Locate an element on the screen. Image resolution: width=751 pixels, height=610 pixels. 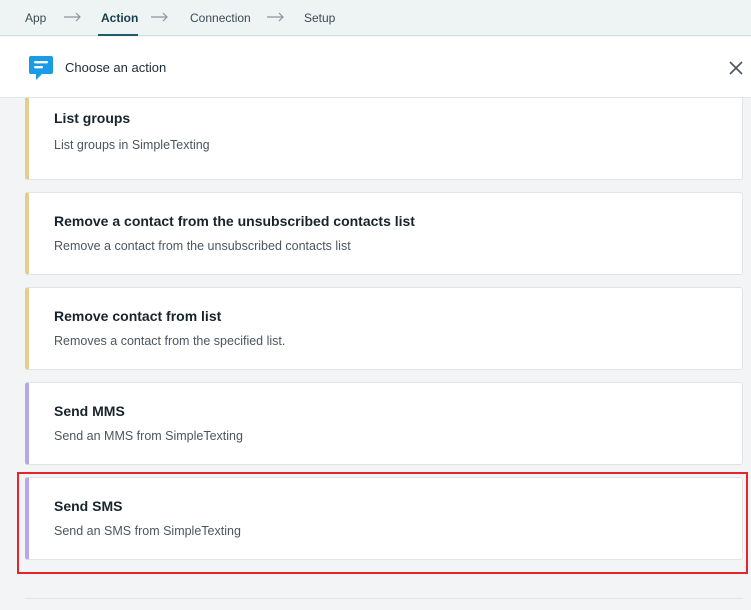
breadcrumb-app: App is located at coordinates (35, 18).